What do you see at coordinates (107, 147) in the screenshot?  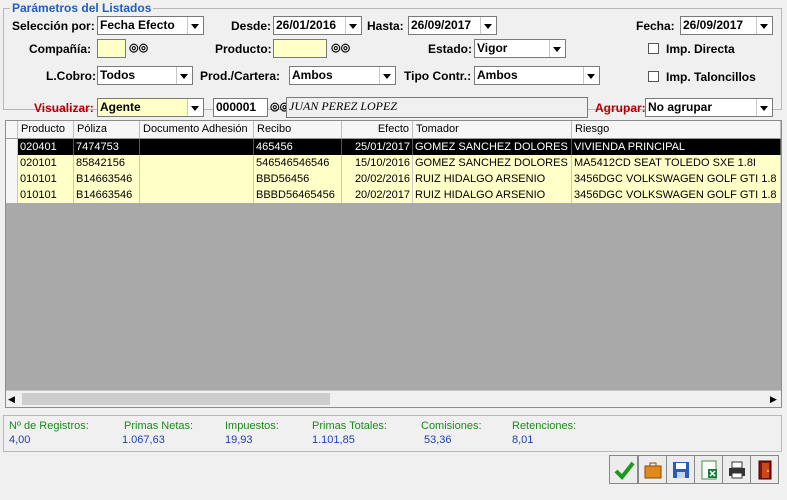 I see `cell-poliza: 7474753` at bounding box center [107, 147].